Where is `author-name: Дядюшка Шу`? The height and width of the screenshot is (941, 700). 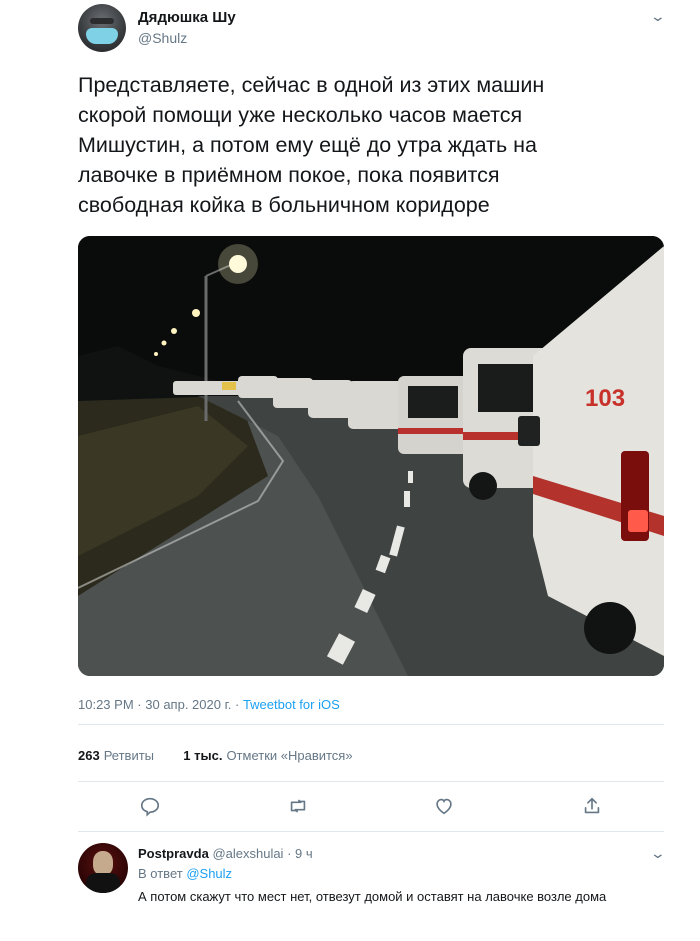 author-name: Дядюшка Шу is located at coordinates (187, 17).